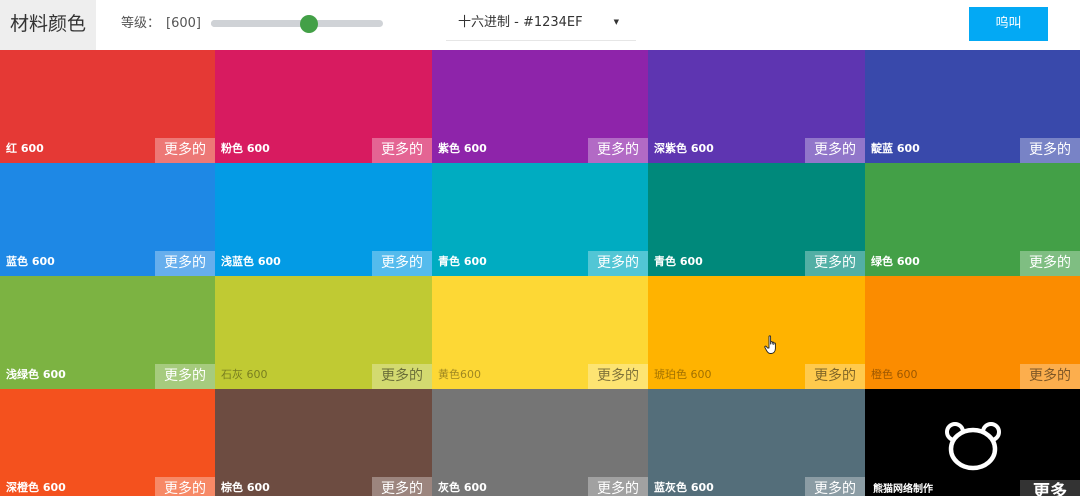  What do you see at coordinates (972, 219) in the screenshot?
I see `color-tile: 绿色 600 更多的` at bounding box center [972, 219].